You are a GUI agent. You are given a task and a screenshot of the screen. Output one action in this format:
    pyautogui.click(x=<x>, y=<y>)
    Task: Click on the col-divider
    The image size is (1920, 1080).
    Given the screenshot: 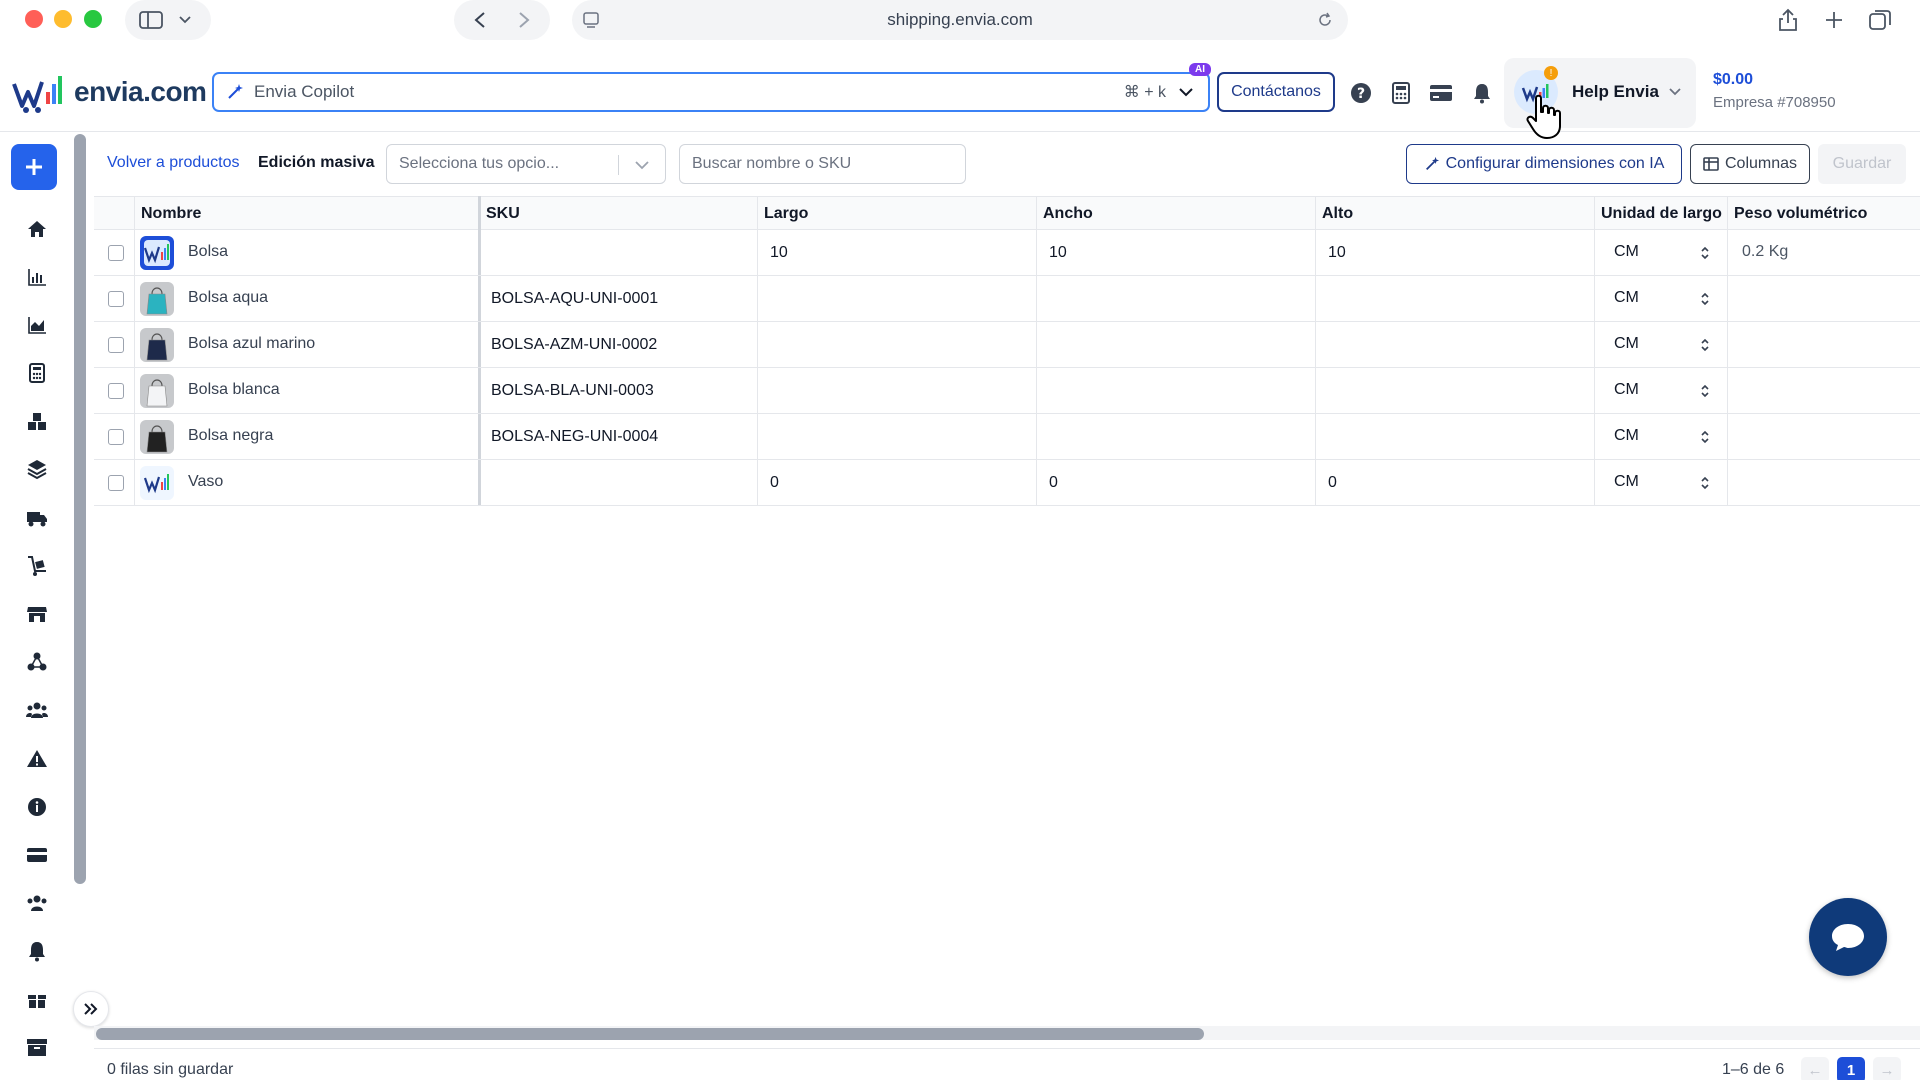 What is the action you would take?
    pyautogui.click(x=1727, y=214)
    